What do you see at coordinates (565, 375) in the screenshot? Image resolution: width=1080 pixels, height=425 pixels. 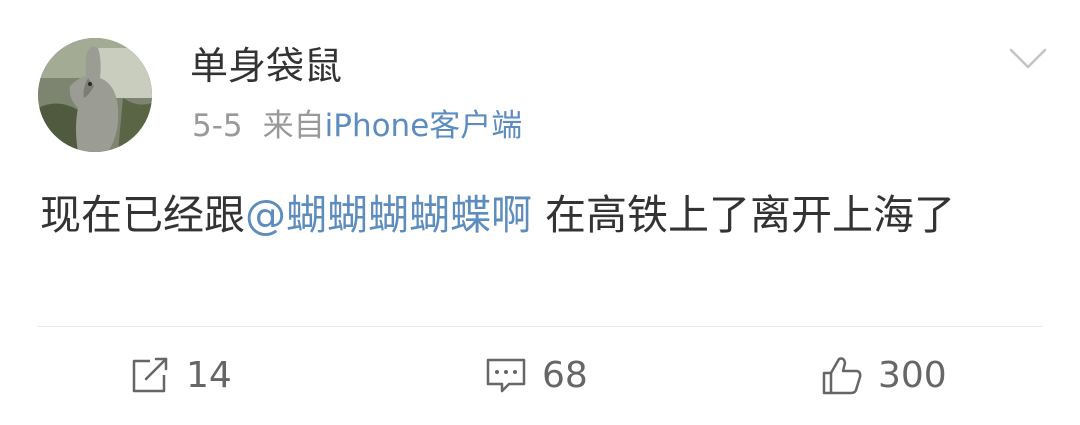 I see `comment-count: 68` at bounding box center [565, 375].